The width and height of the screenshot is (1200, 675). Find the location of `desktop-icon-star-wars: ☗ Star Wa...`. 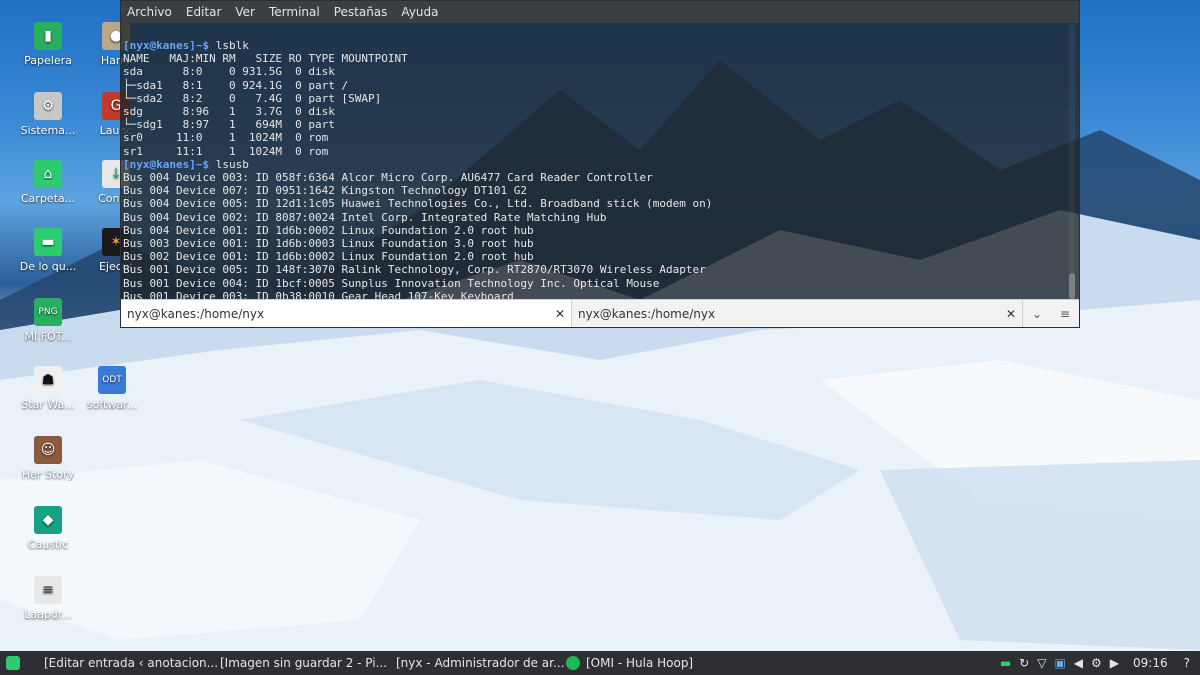

desktop-icon-star-wars: ☗ Star Wa... is located at coordinates (48, 388).